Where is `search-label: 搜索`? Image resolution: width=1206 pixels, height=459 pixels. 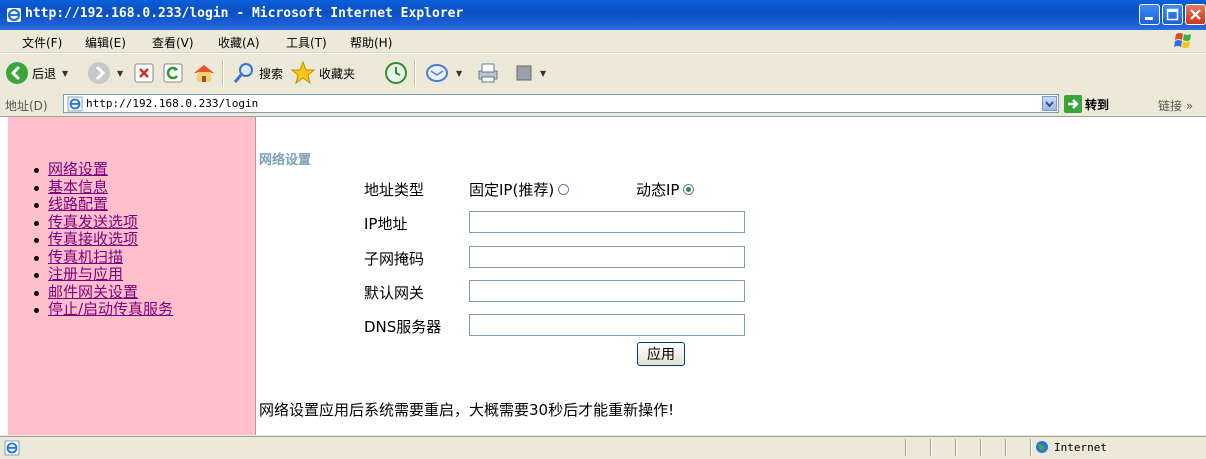 search-label: 搜索 is located at coordinates (271, 73).